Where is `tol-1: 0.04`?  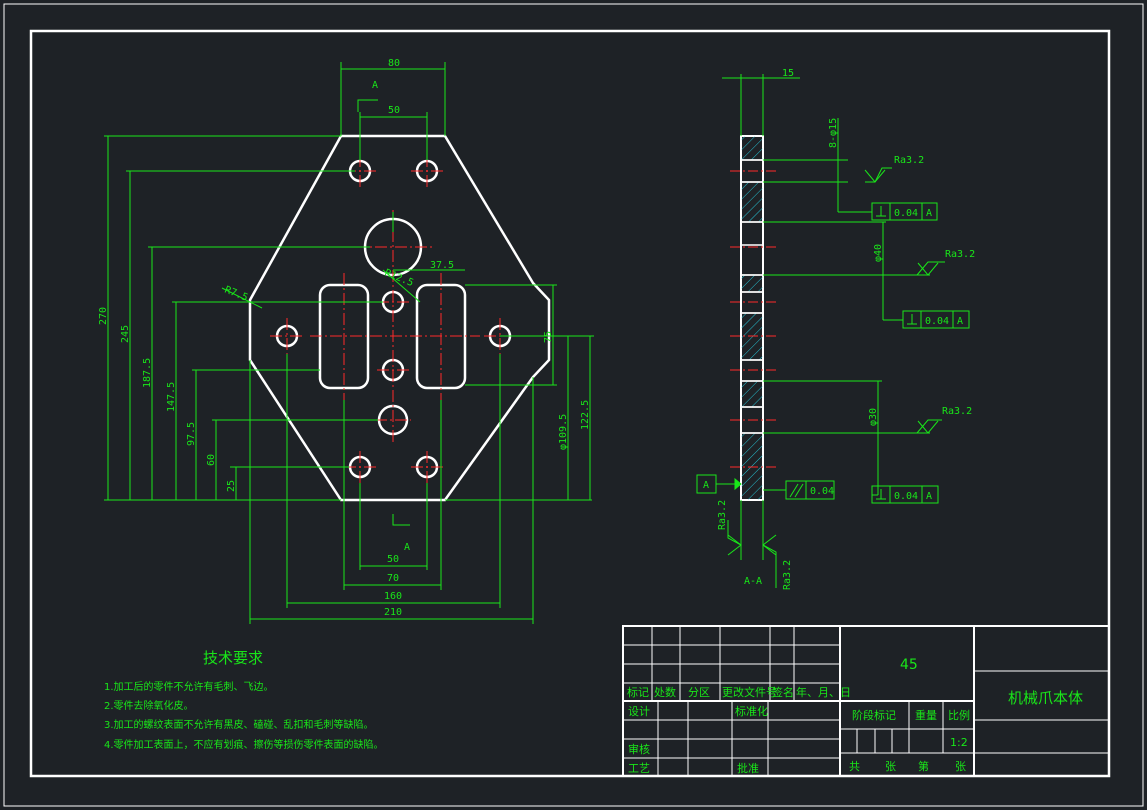 tol-1: 0.04 is located at coordinates (906, 213).